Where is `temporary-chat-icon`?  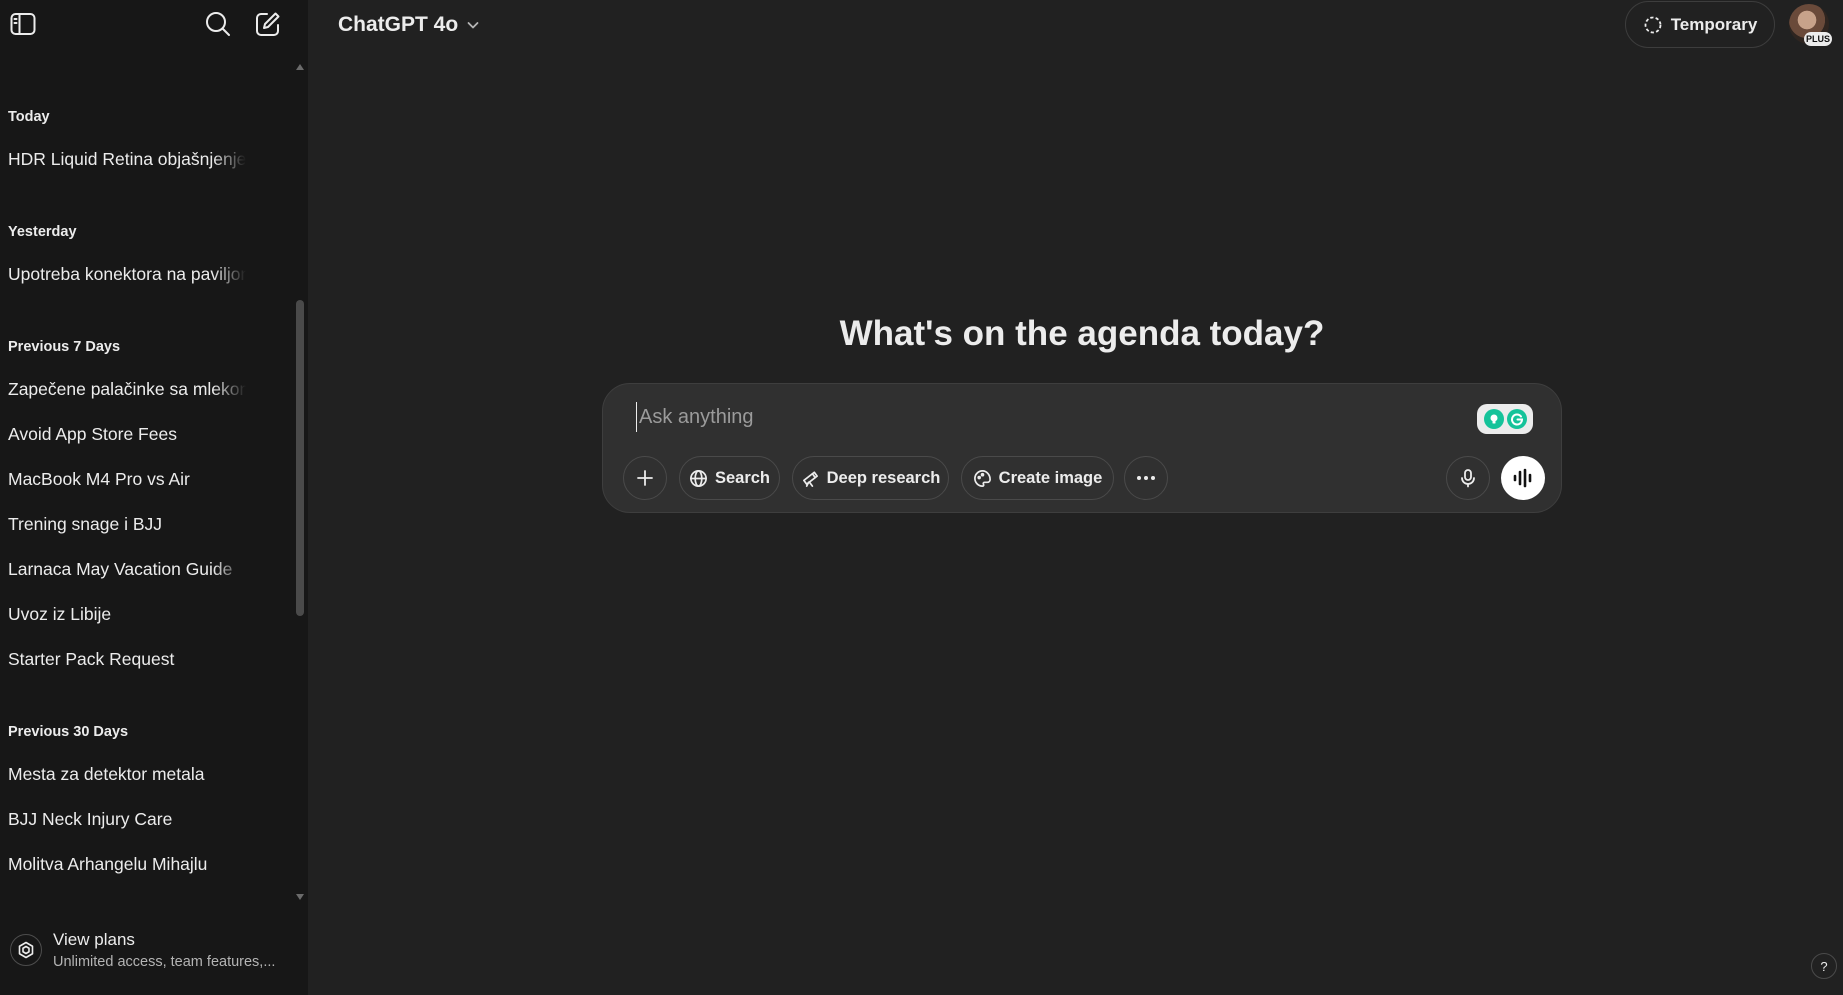
temporary-chat-icon is located at coordinates (1653, 24).